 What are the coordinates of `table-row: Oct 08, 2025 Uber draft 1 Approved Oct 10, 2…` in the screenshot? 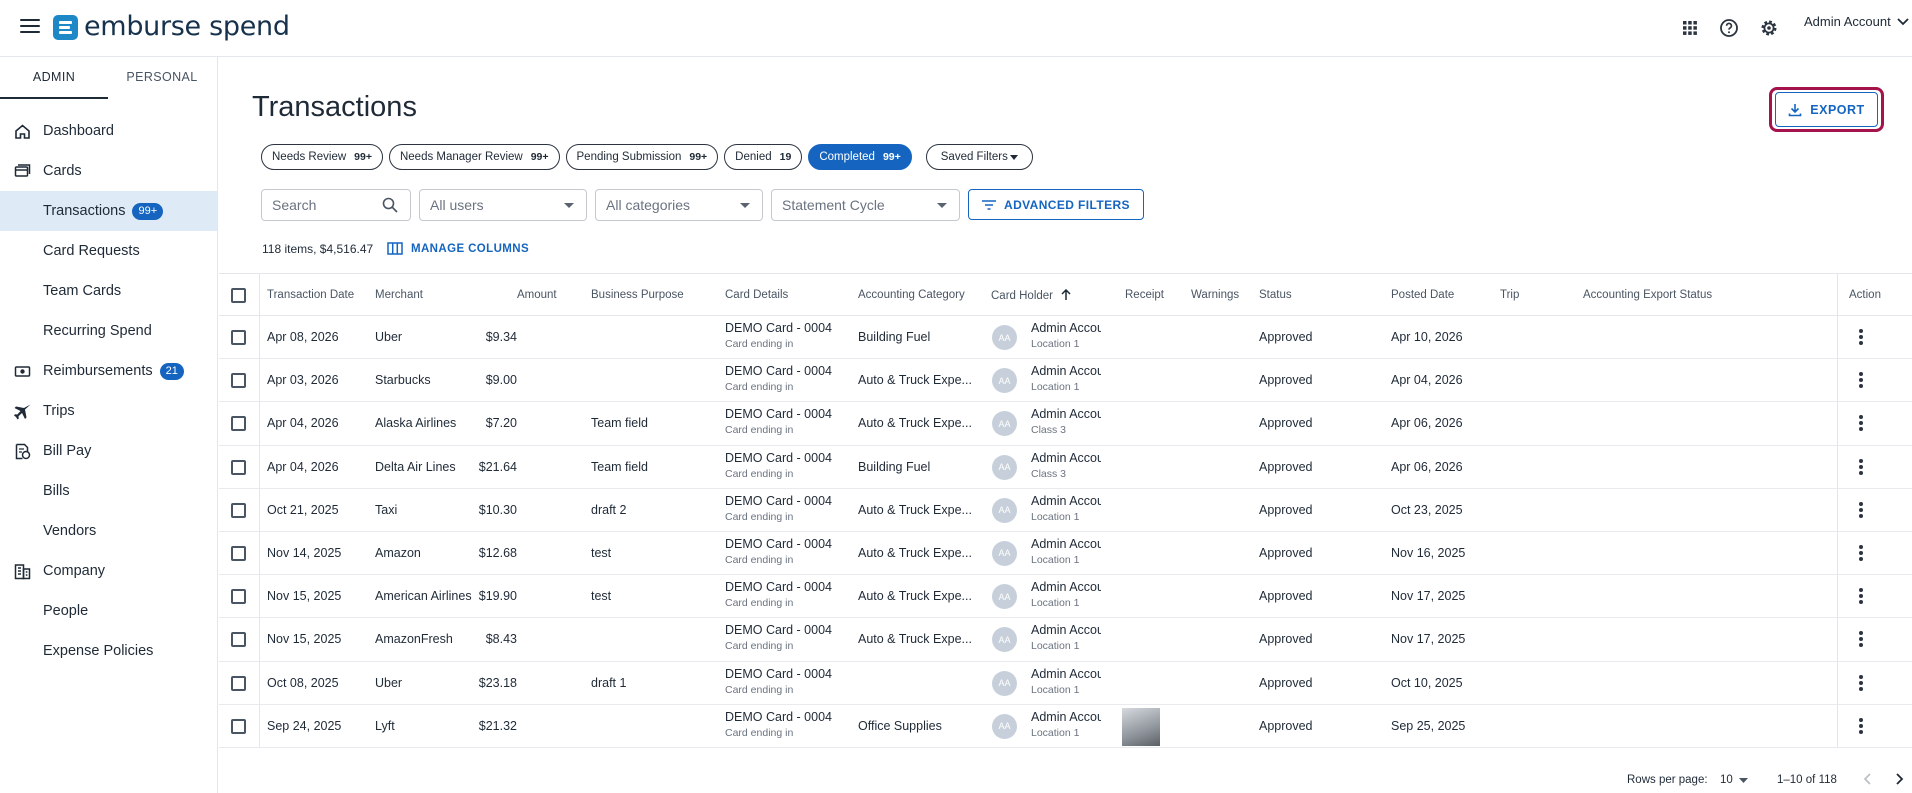 It's located at (1065, 683).